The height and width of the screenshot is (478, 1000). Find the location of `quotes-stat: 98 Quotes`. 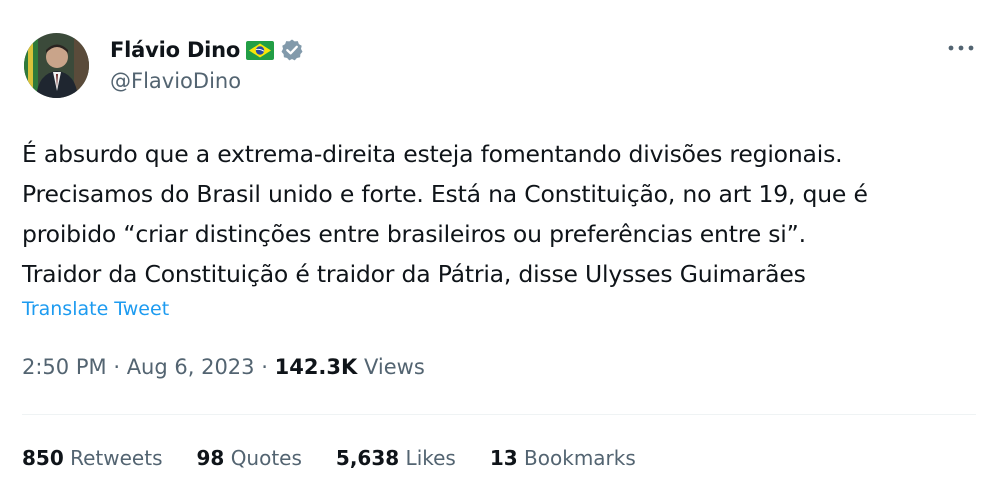

quotes-stat: 98 Quotes is located at coordinates (248, 458).